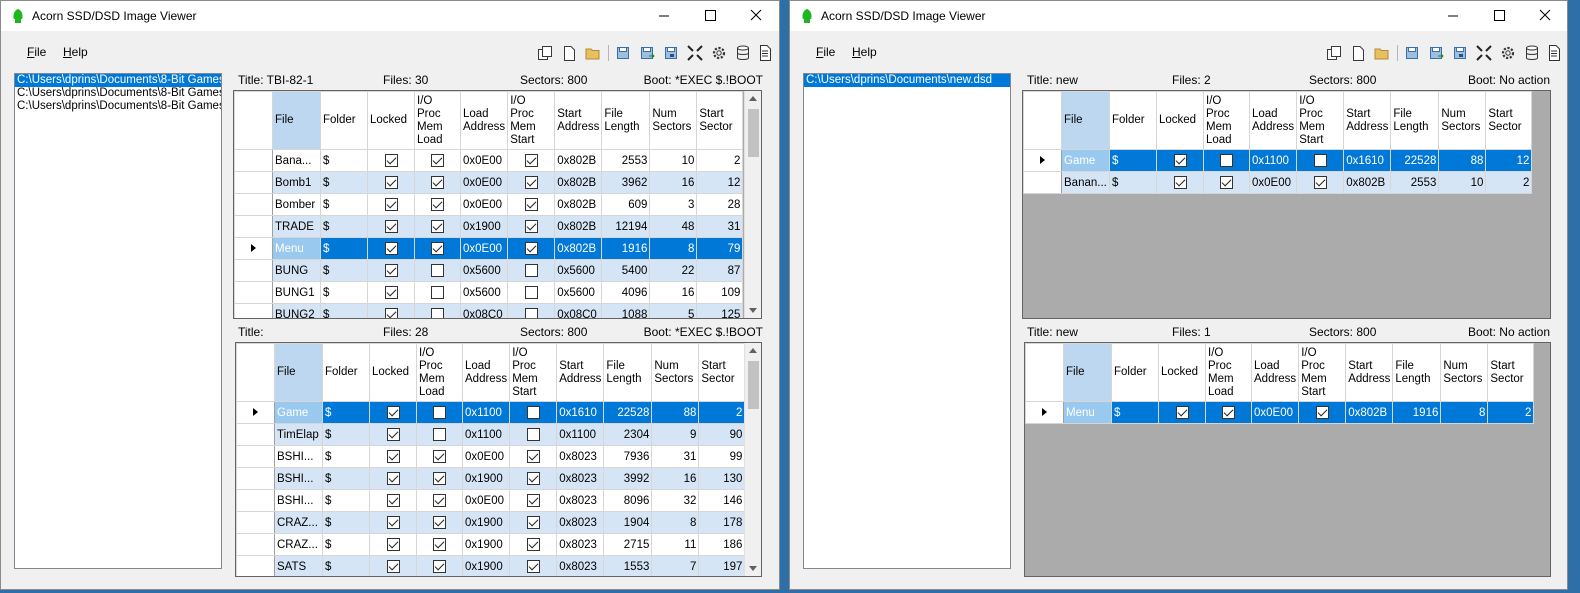 The height and width of the screenshot is (593, 1580). Describe the element at coordinates (580, 412) in the screenshot. I see `cell-start: 0x1610` at that location.